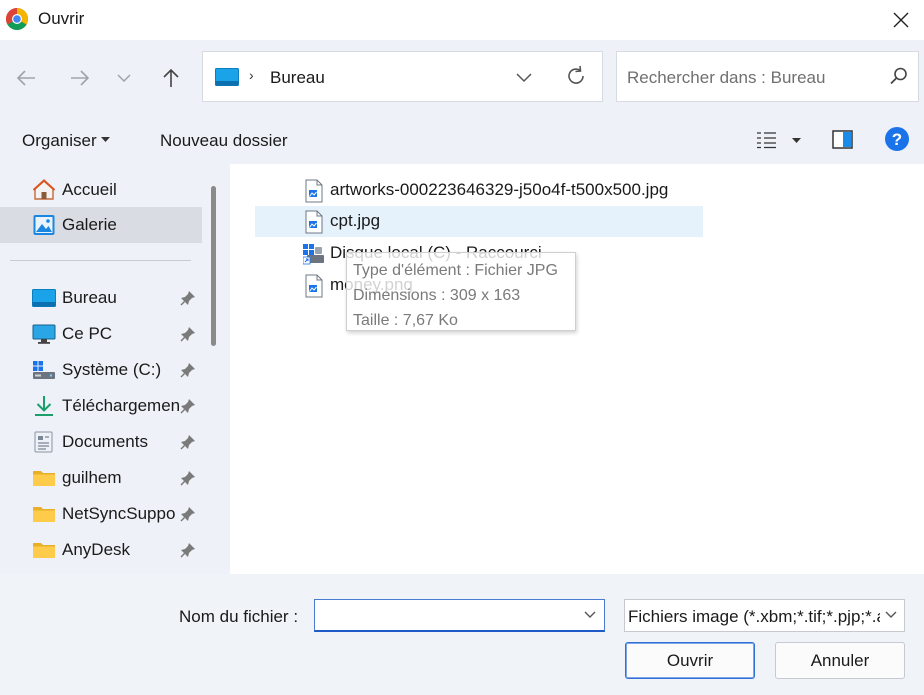 Image resolution: width=924 pixels, height=695 pixels. I want to click on back-button, so click(26, 78).